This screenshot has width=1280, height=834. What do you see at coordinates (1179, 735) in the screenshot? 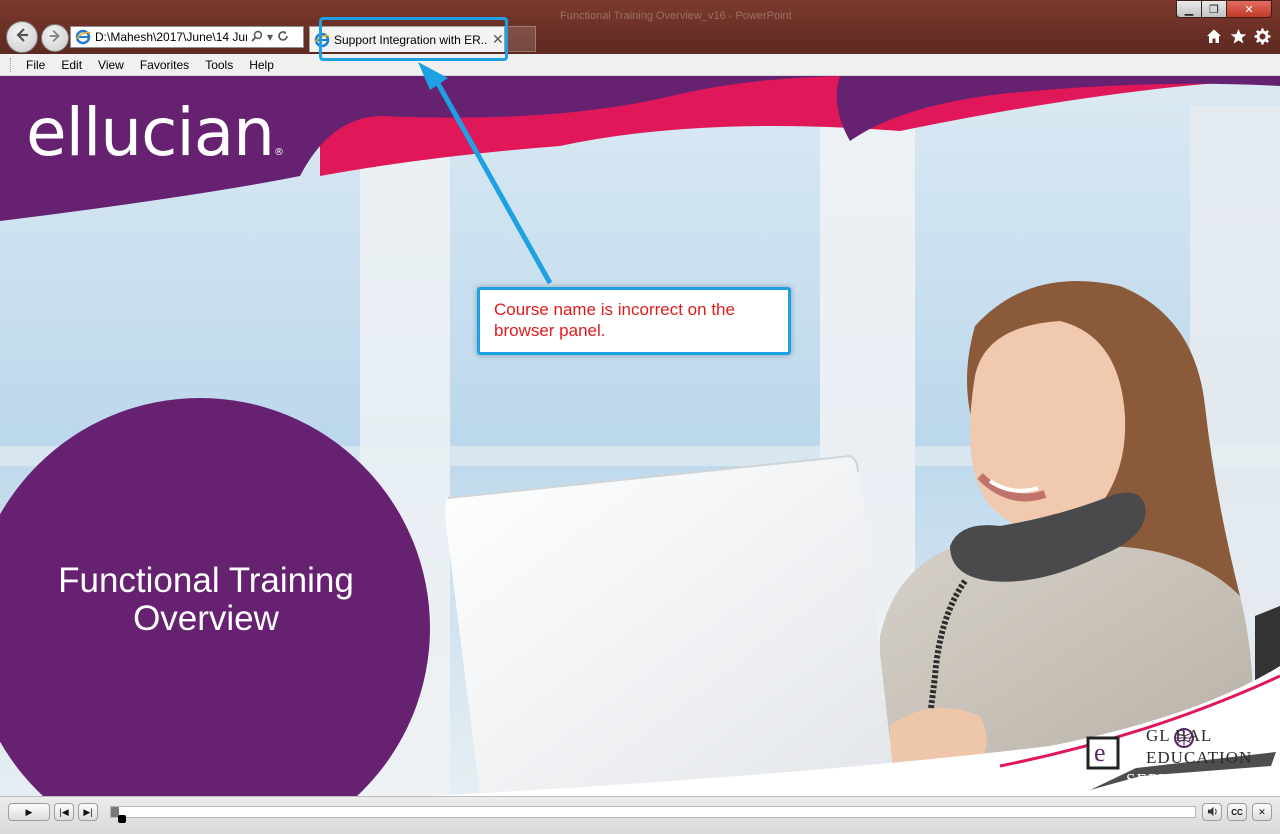
I see `ges-line-1: GL BAL` at bounding box center [1179, 735].